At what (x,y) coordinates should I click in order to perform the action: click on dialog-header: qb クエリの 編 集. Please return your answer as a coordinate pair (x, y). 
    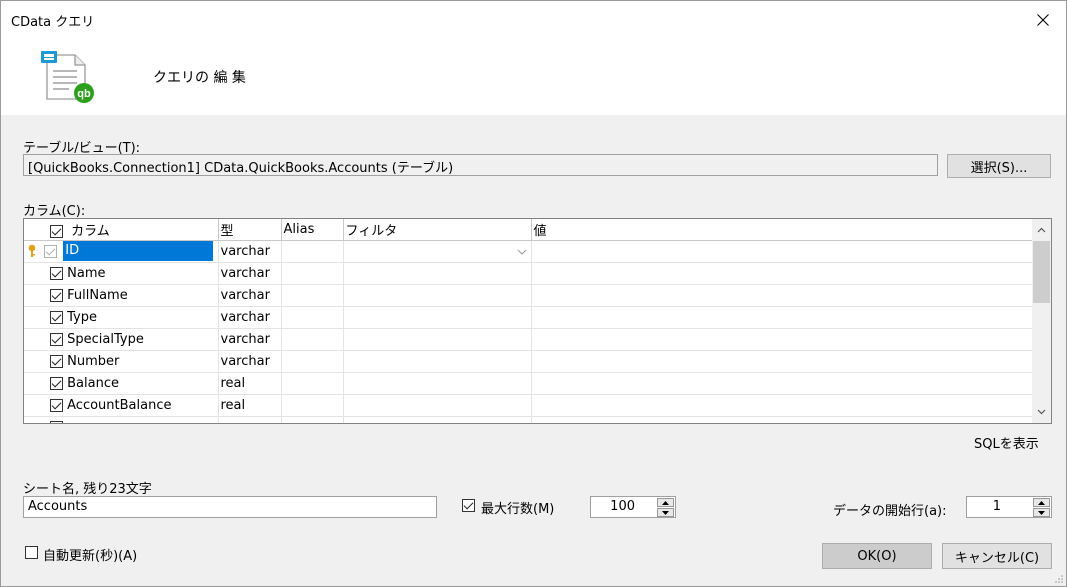
    Looking at the image, I should click on (533, 77).